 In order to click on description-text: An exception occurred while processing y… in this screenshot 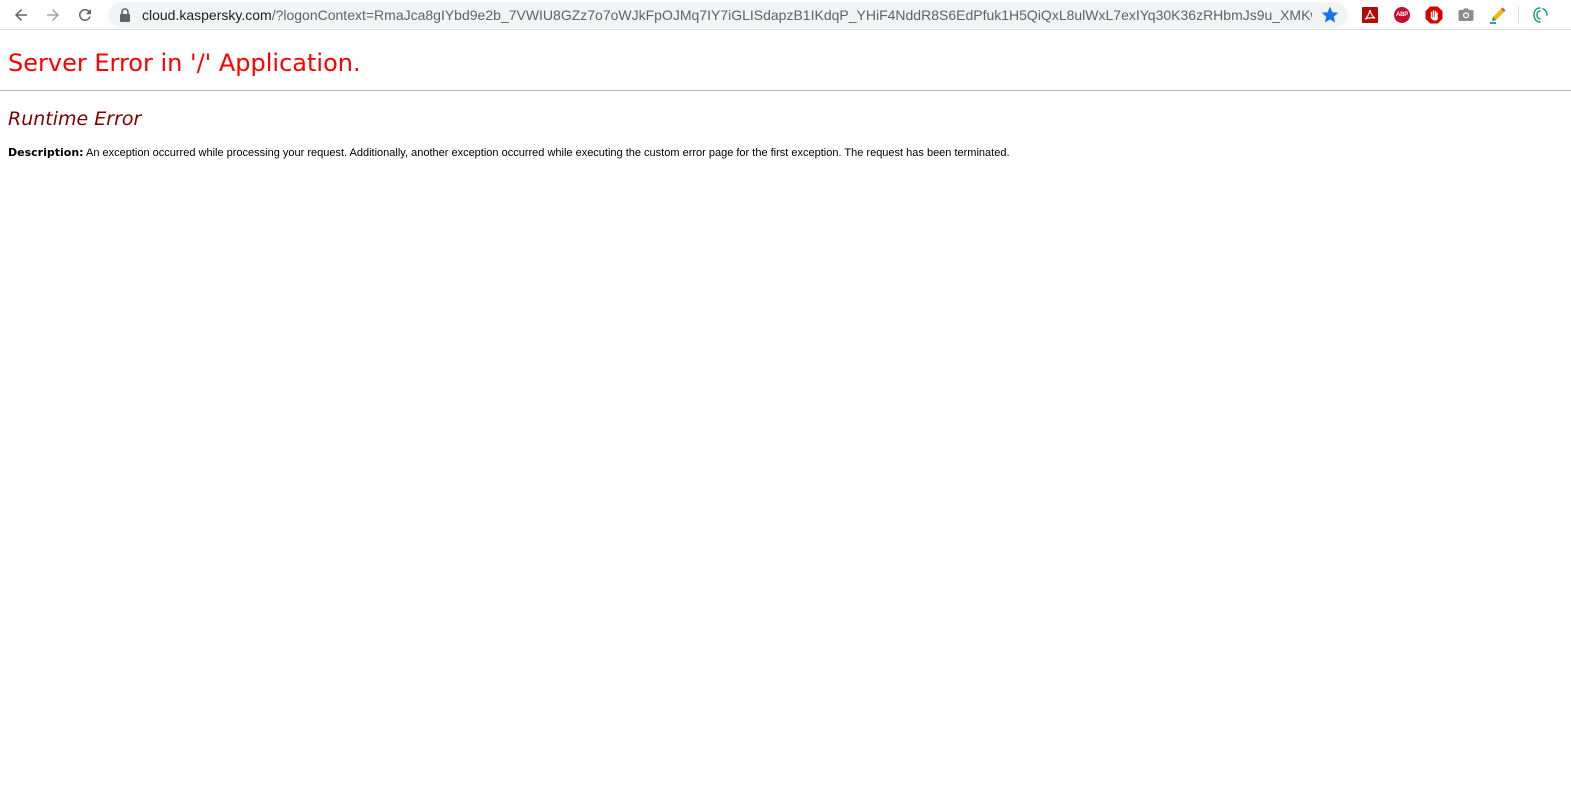, I will do `click(548, 153)`.